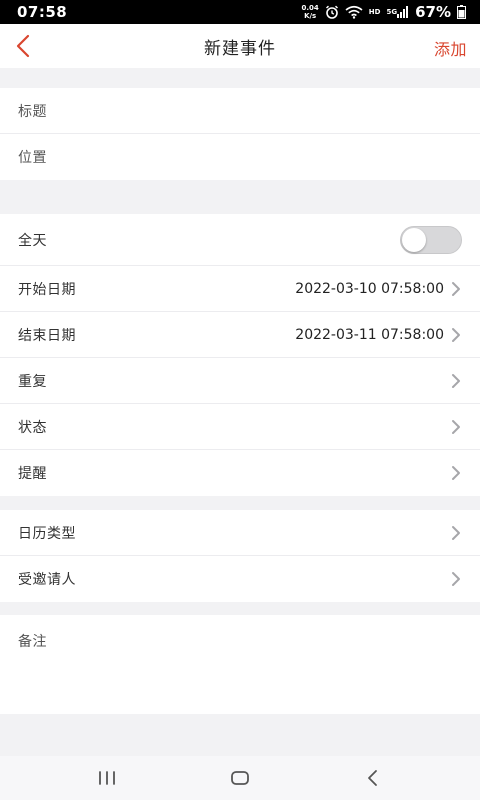  Describe the element at coordinates (42, 12) in the screenshot. I see `status-time: 07:58` at that location.